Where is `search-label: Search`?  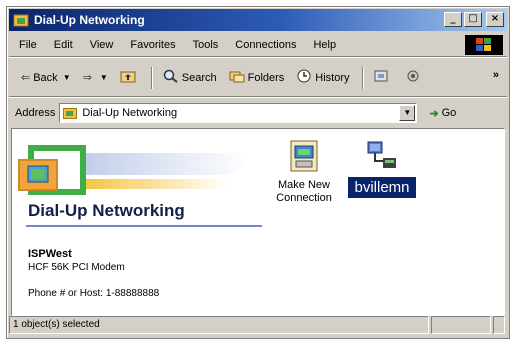
search-label: Search is located at coordinates (199, 77).